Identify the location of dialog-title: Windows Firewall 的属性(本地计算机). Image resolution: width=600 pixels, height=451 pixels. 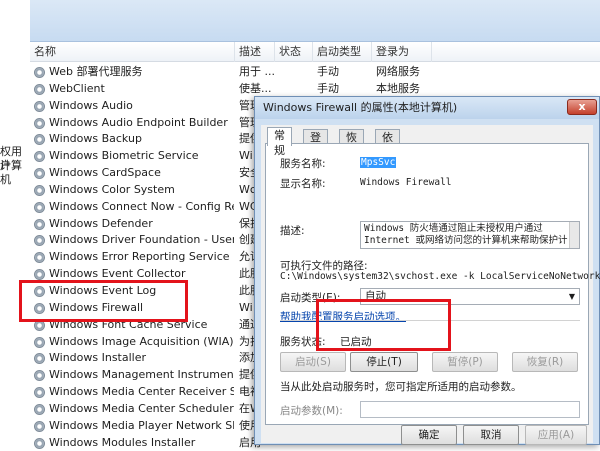
(427, 108).